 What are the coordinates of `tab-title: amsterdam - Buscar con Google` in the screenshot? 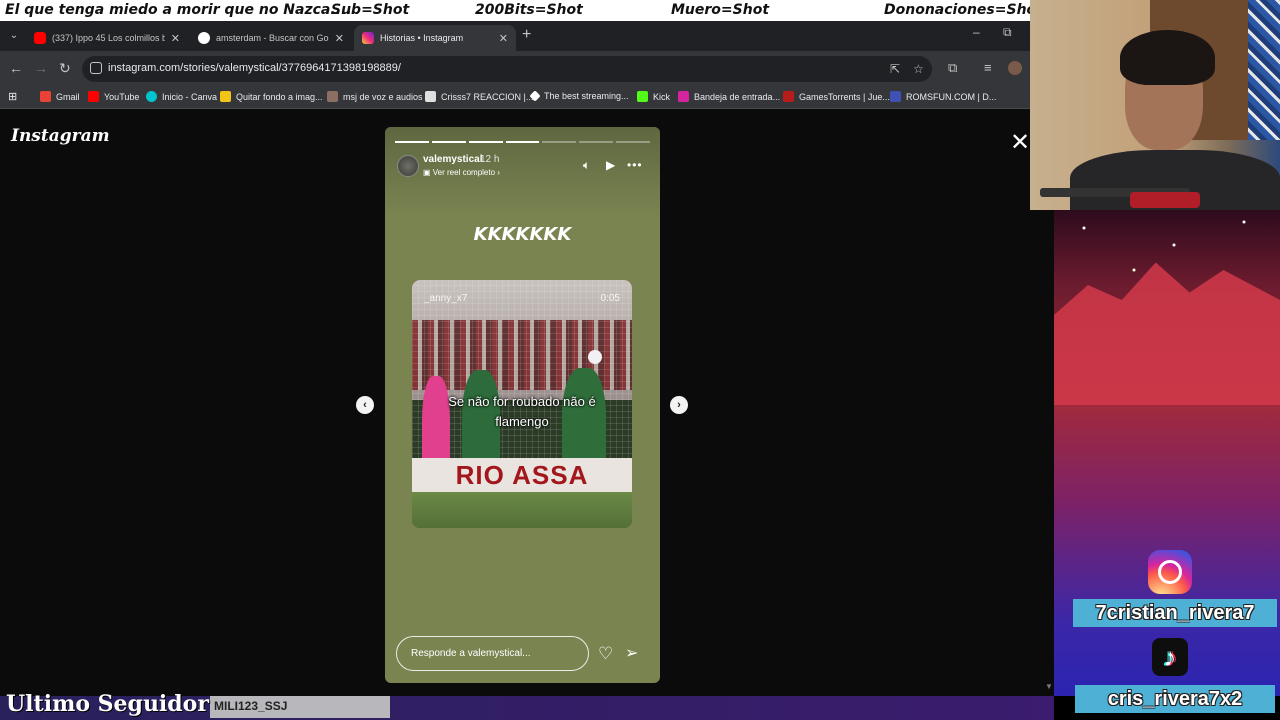 It's located at (272, 38).